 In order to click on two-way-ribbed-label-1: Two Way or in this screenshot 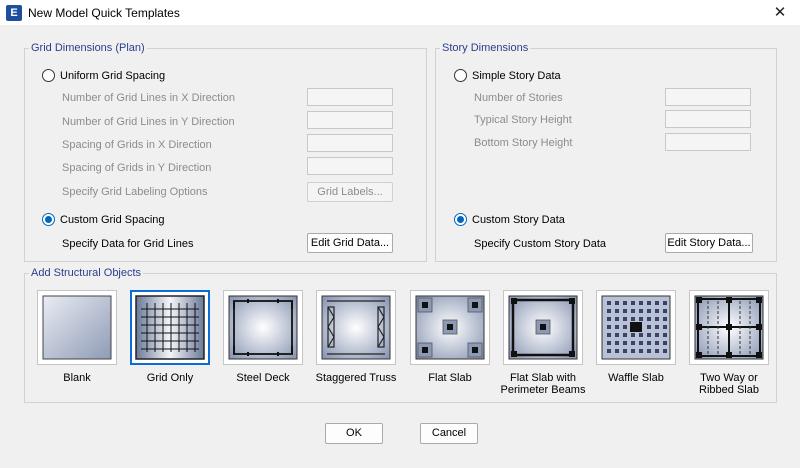, I will do `click(729, 378)`.